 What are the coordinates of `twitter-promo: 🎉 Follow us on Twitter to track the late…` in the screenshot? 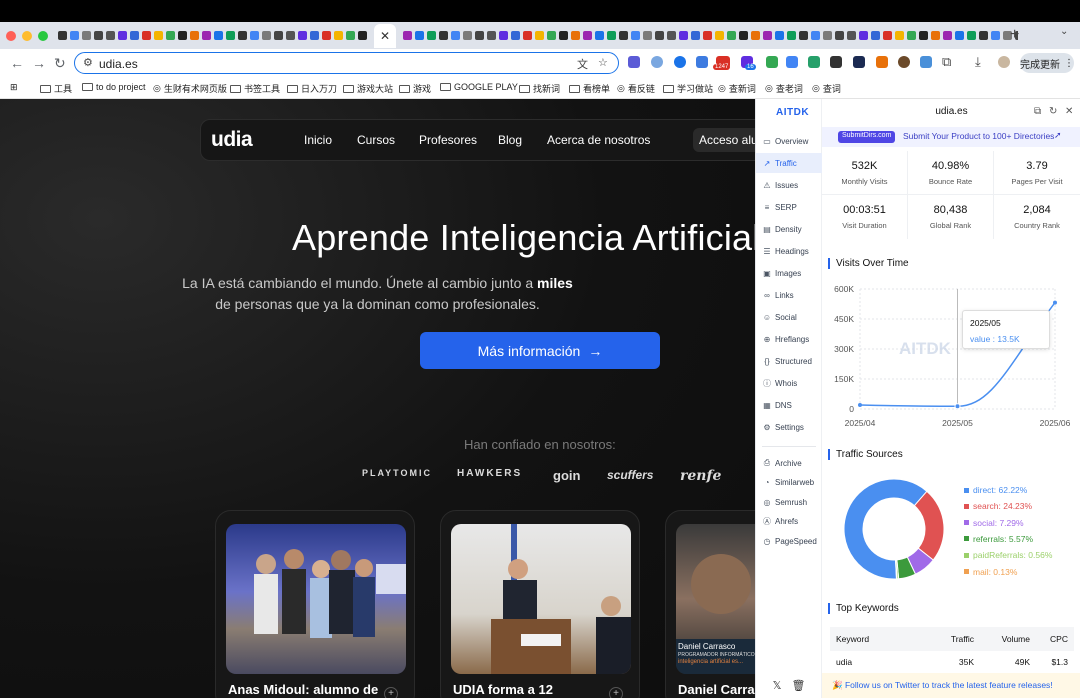 It's located at (951, 685).